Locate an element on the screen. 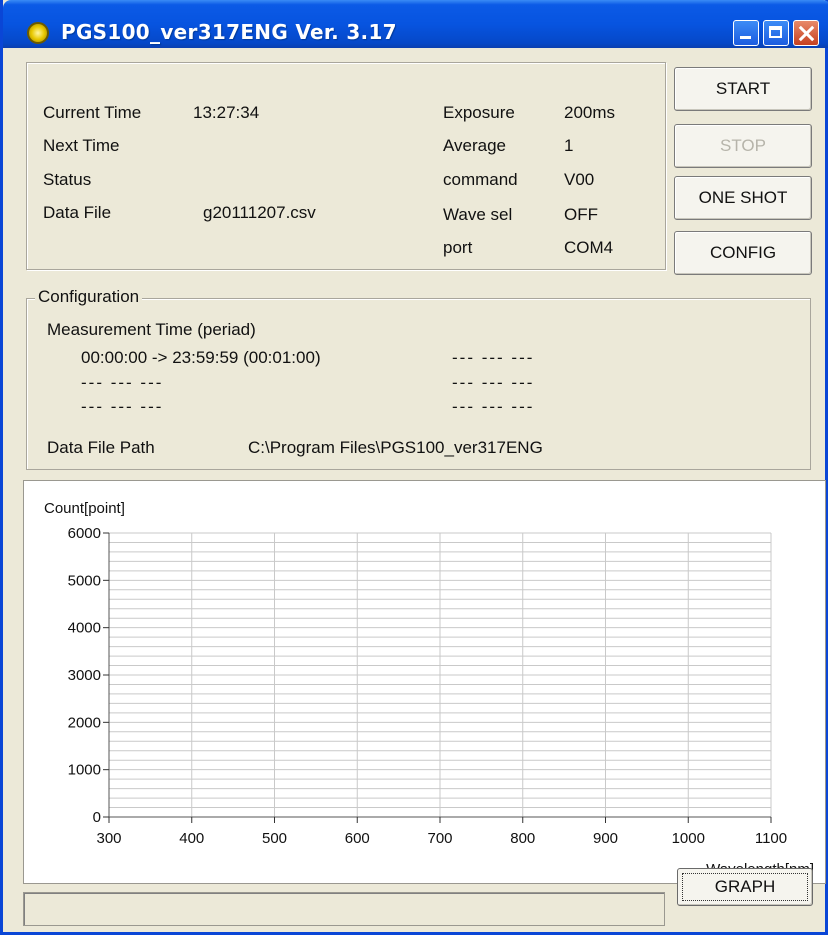 This screenshot has height=935, width=828. next-time-label: Next Time is located at coordinates (81, 145).